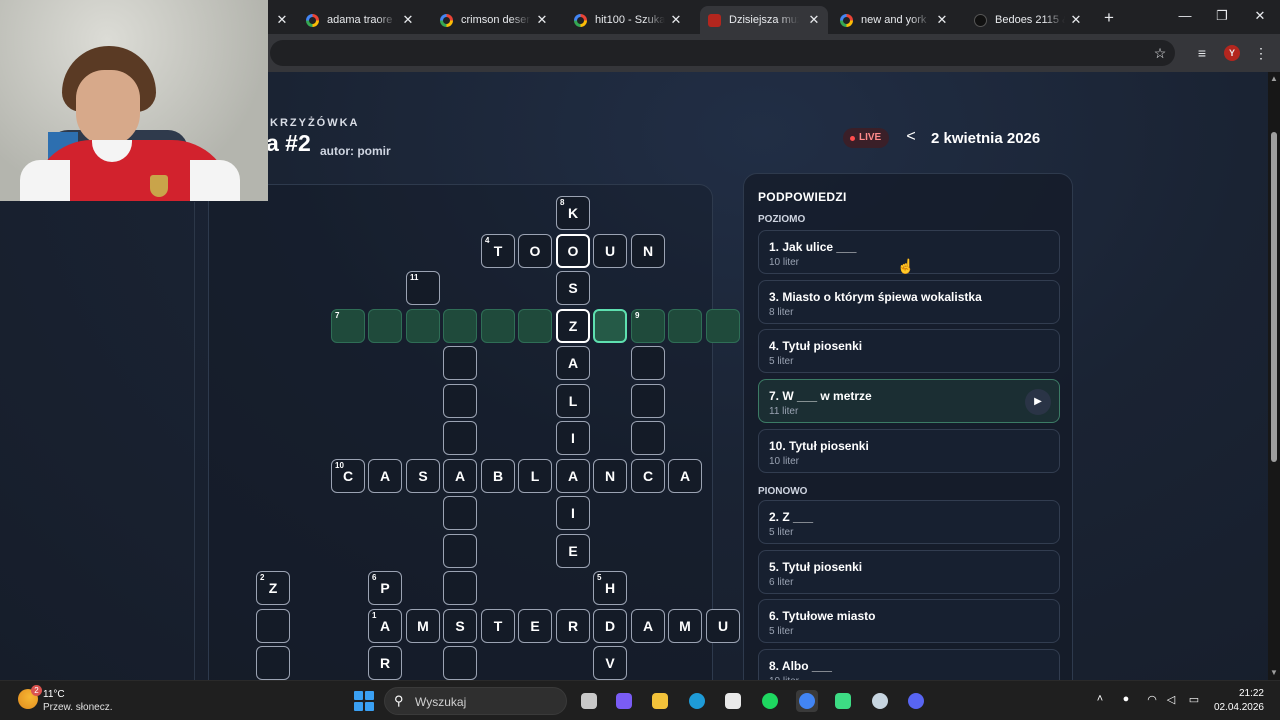 Image resolution: width=1280 pixels, height=720 pixels. Describe the element at coordinates (589, 701) in the screenshot. I see `file-explorer-icon` at that location.